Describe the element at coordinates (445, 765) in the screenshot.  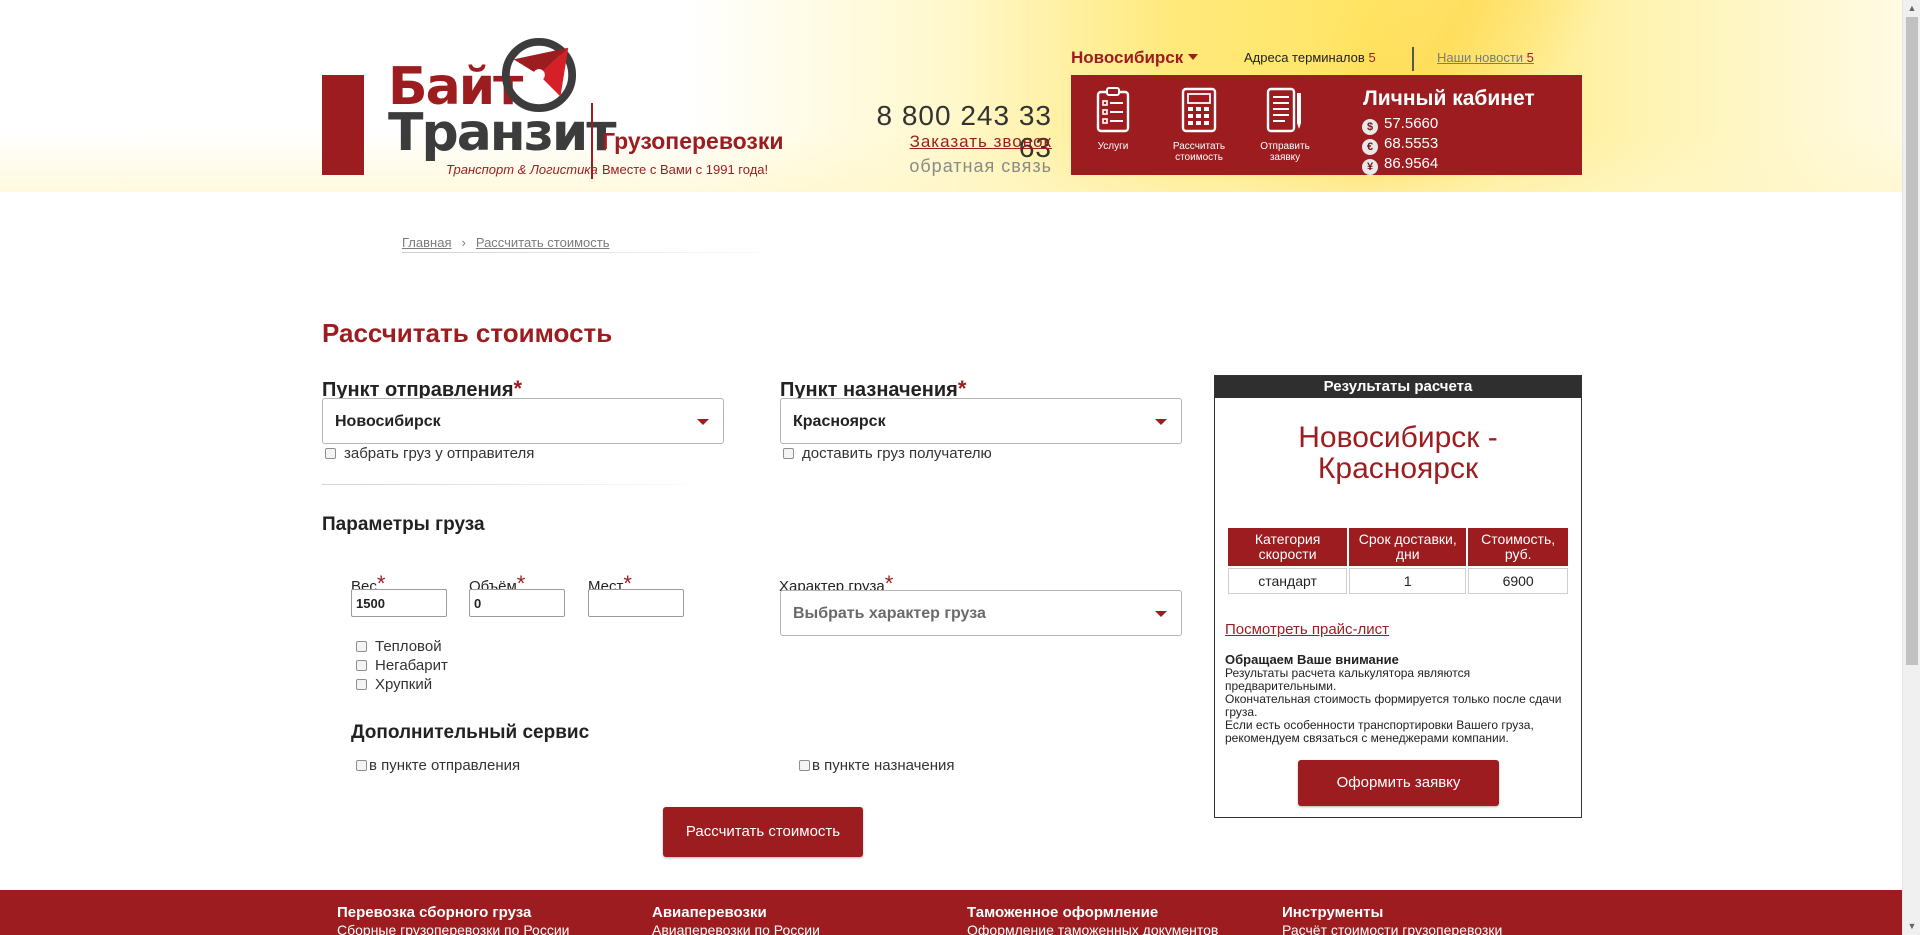
I see `extra-origin-label: в пункте отправления` at that location.